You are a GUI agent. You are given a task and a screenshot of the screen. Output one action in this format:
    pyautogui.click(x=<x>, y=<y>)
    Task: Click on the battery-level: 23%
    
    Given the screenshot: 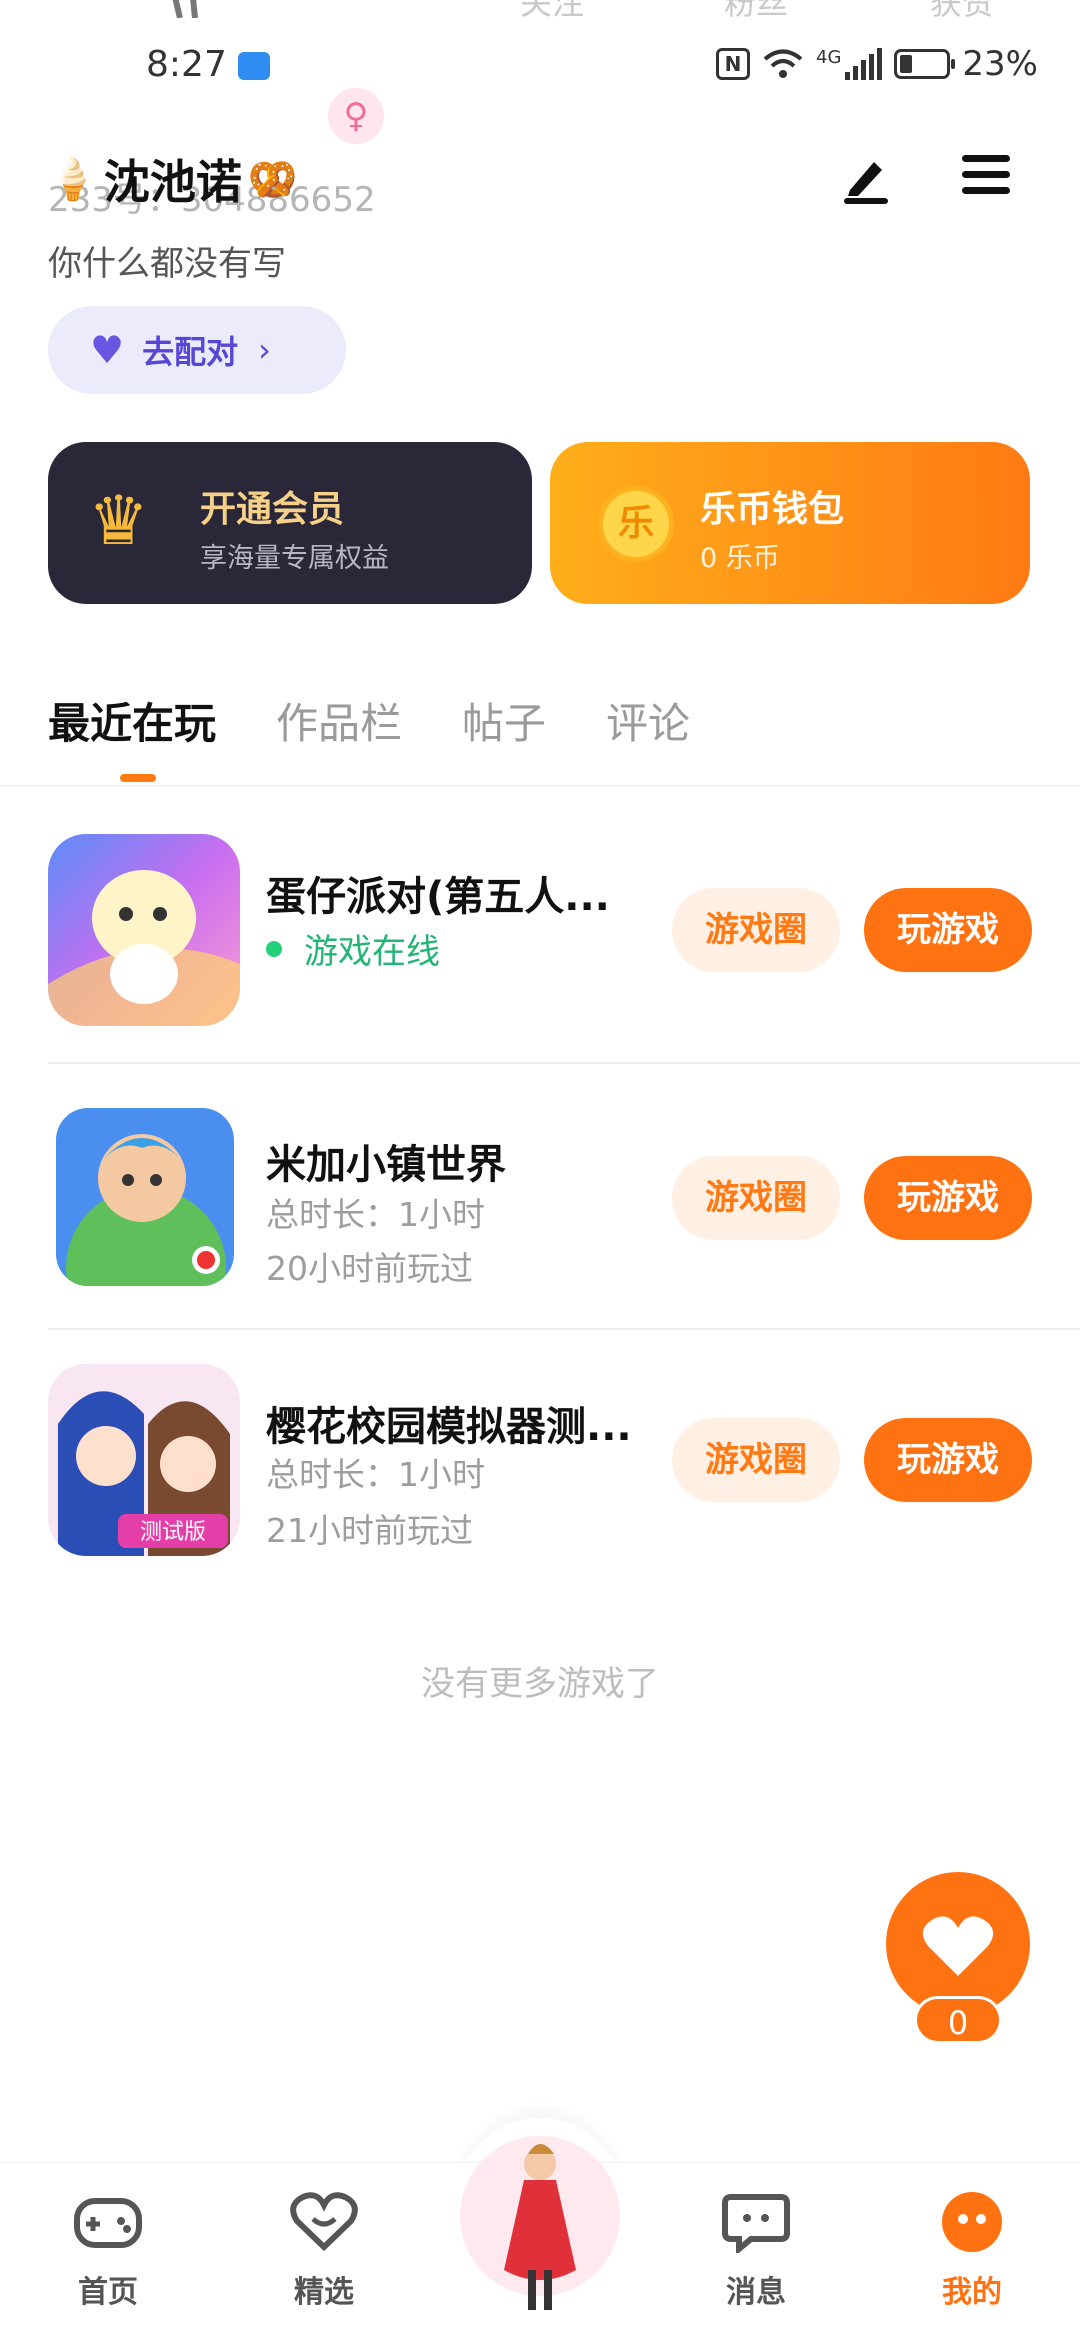 What is the action you would take?
    pyautogui.click(x=1000, y=64)
    